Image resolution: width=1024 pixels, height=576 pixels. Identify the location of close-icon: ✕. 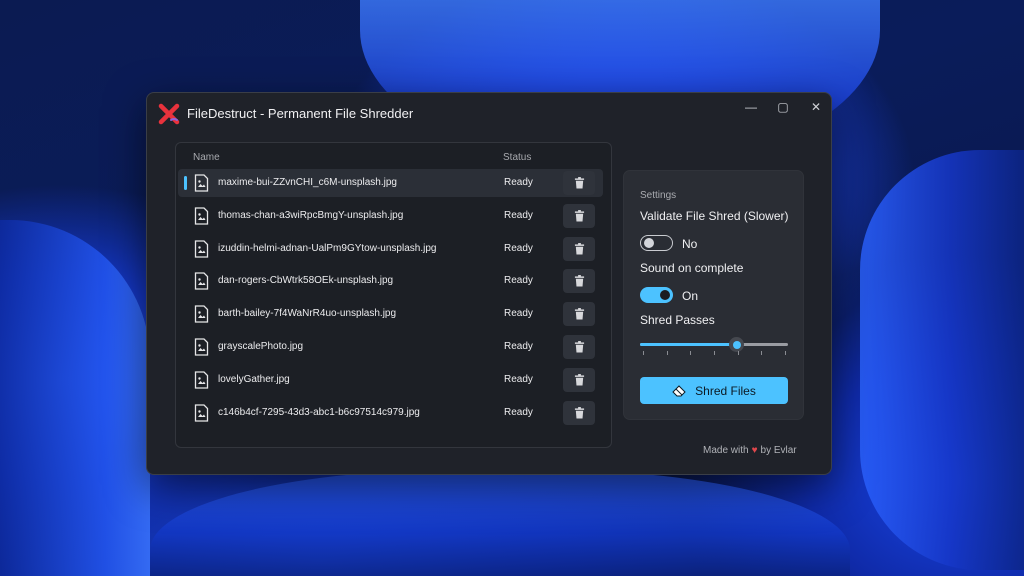
(816, 107).